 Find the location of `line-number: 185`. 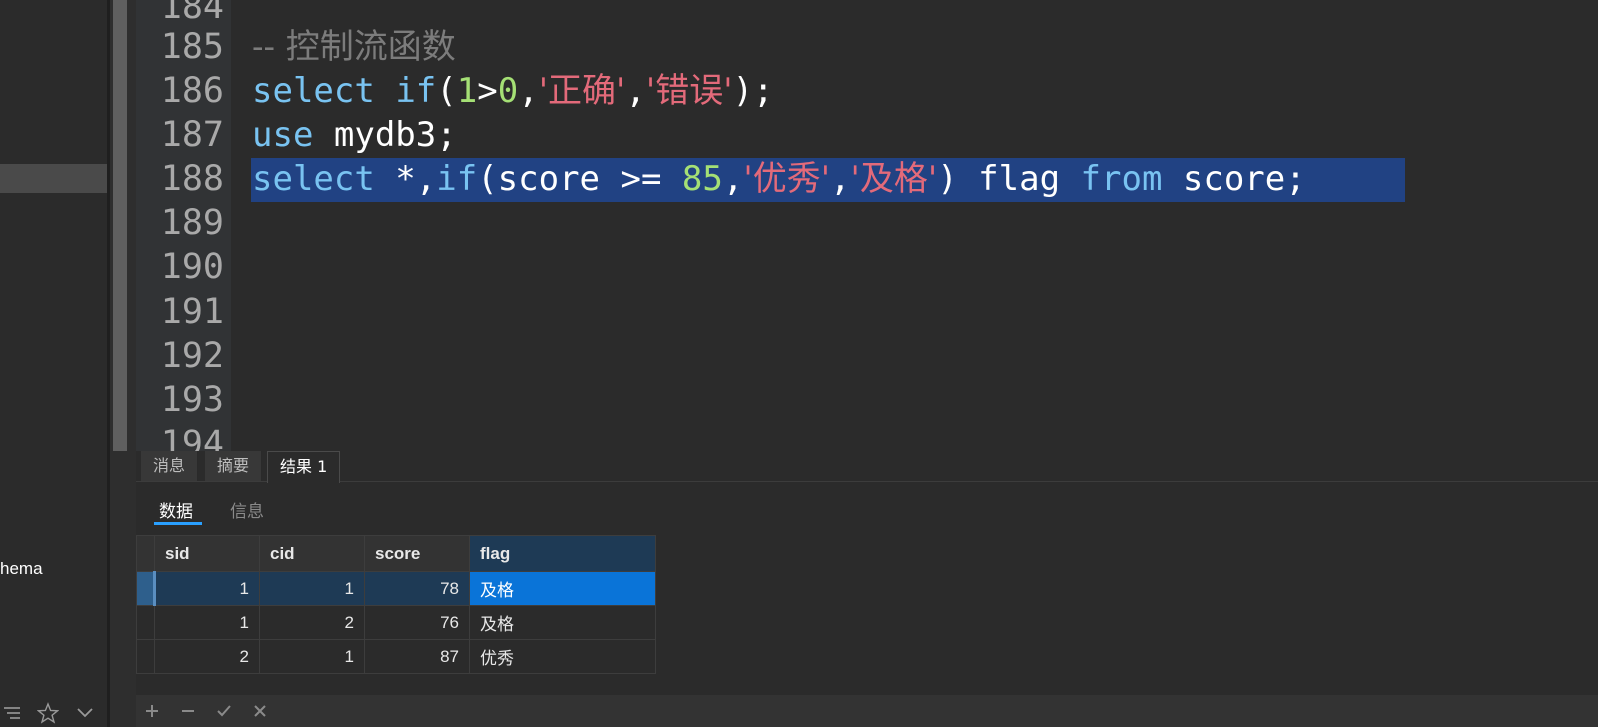

line-number: 185 is located at coordinates (192, 47).